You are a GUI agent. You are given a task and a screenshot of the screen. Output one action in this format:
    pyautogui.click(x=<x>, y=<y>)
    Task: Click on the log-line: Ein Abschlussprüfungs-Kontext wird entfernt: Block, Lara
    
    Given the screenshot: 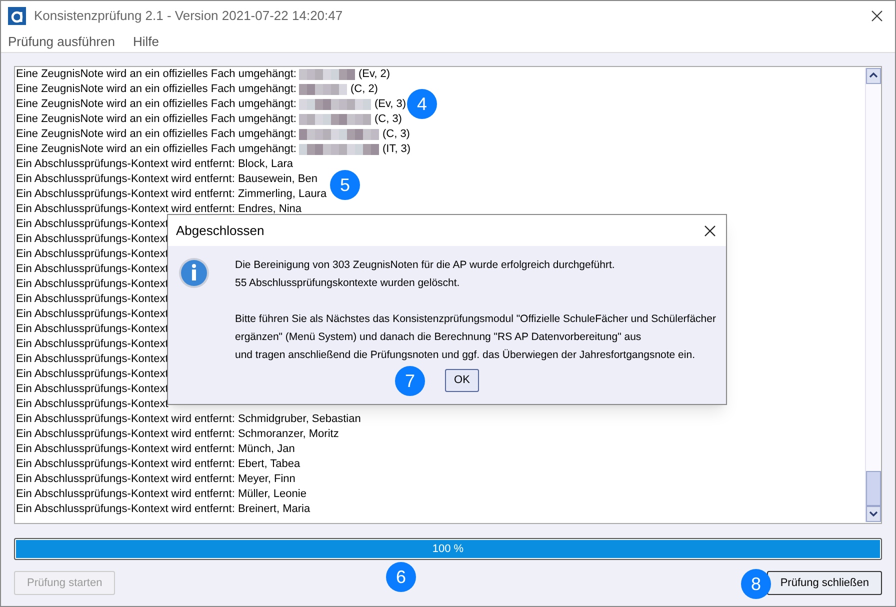 What is the action you would take?
    pyautogui.click(x=154, y=164)
    